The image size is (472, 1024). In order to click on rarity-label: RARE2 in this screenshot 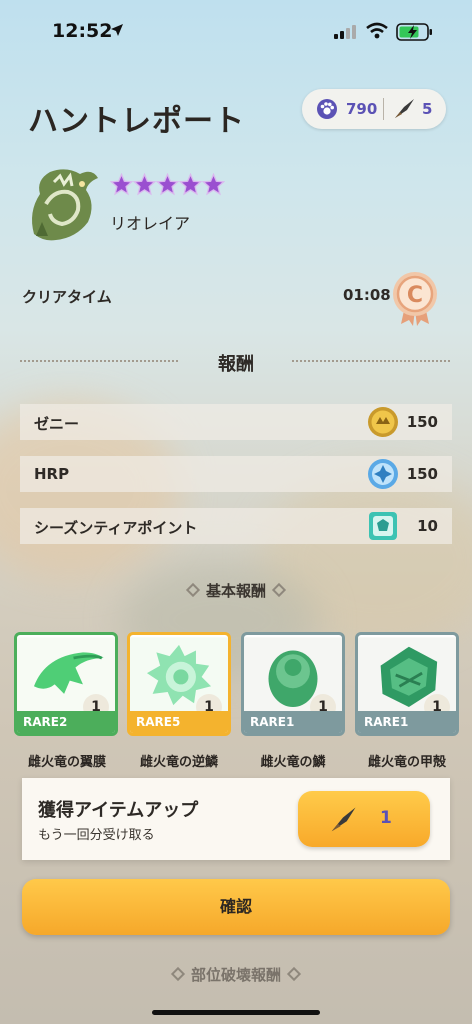, I will do `click(66, 722)`.